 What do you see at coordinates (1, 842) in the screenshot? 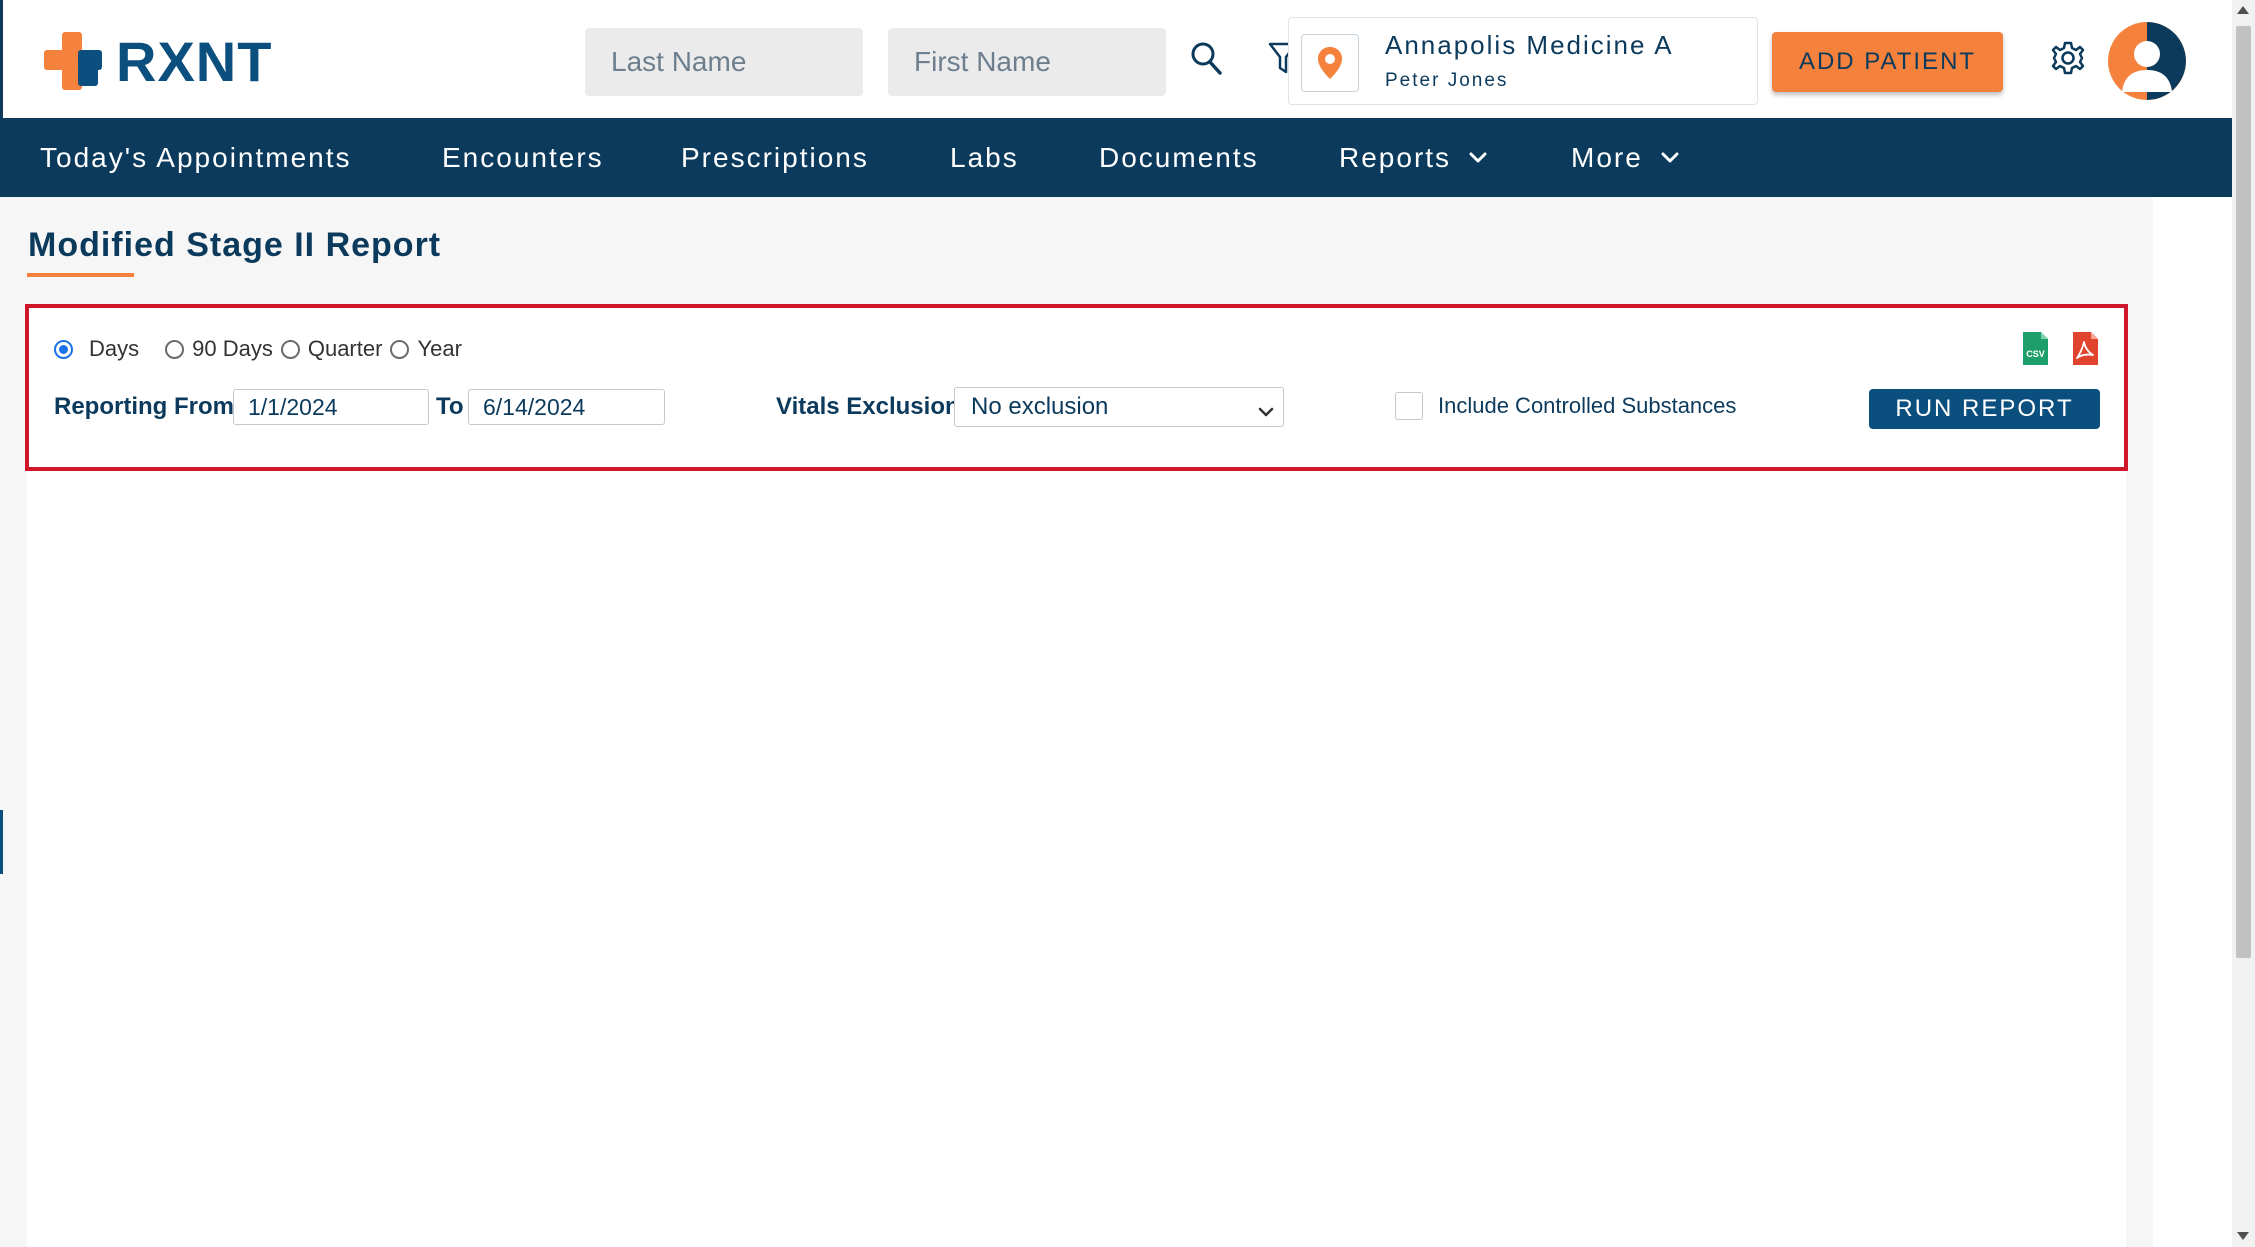
I see `side-indicator` at bounding box center [1, 842].